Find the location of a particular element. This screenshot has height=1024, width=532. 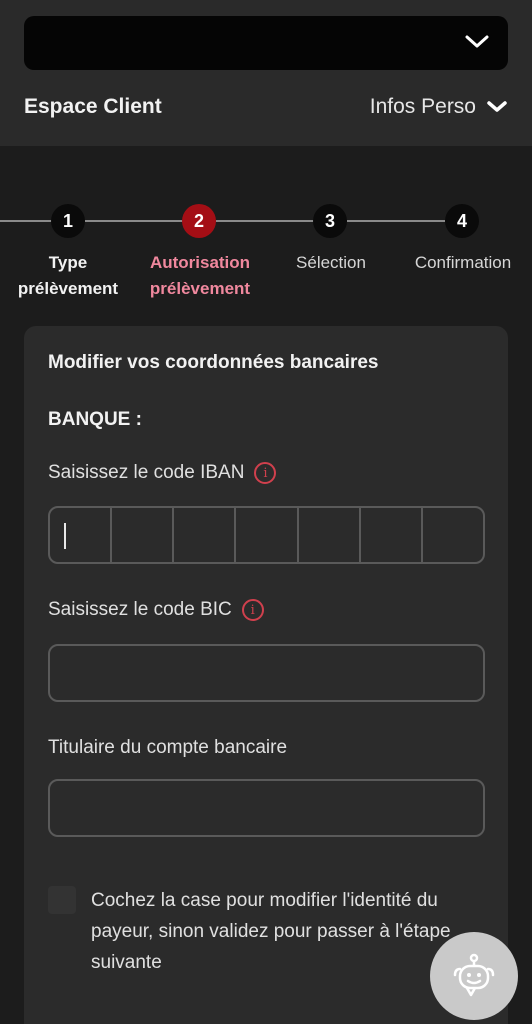

step-2-label: Autorisation prélèvement is located at coordinates (200, 276).